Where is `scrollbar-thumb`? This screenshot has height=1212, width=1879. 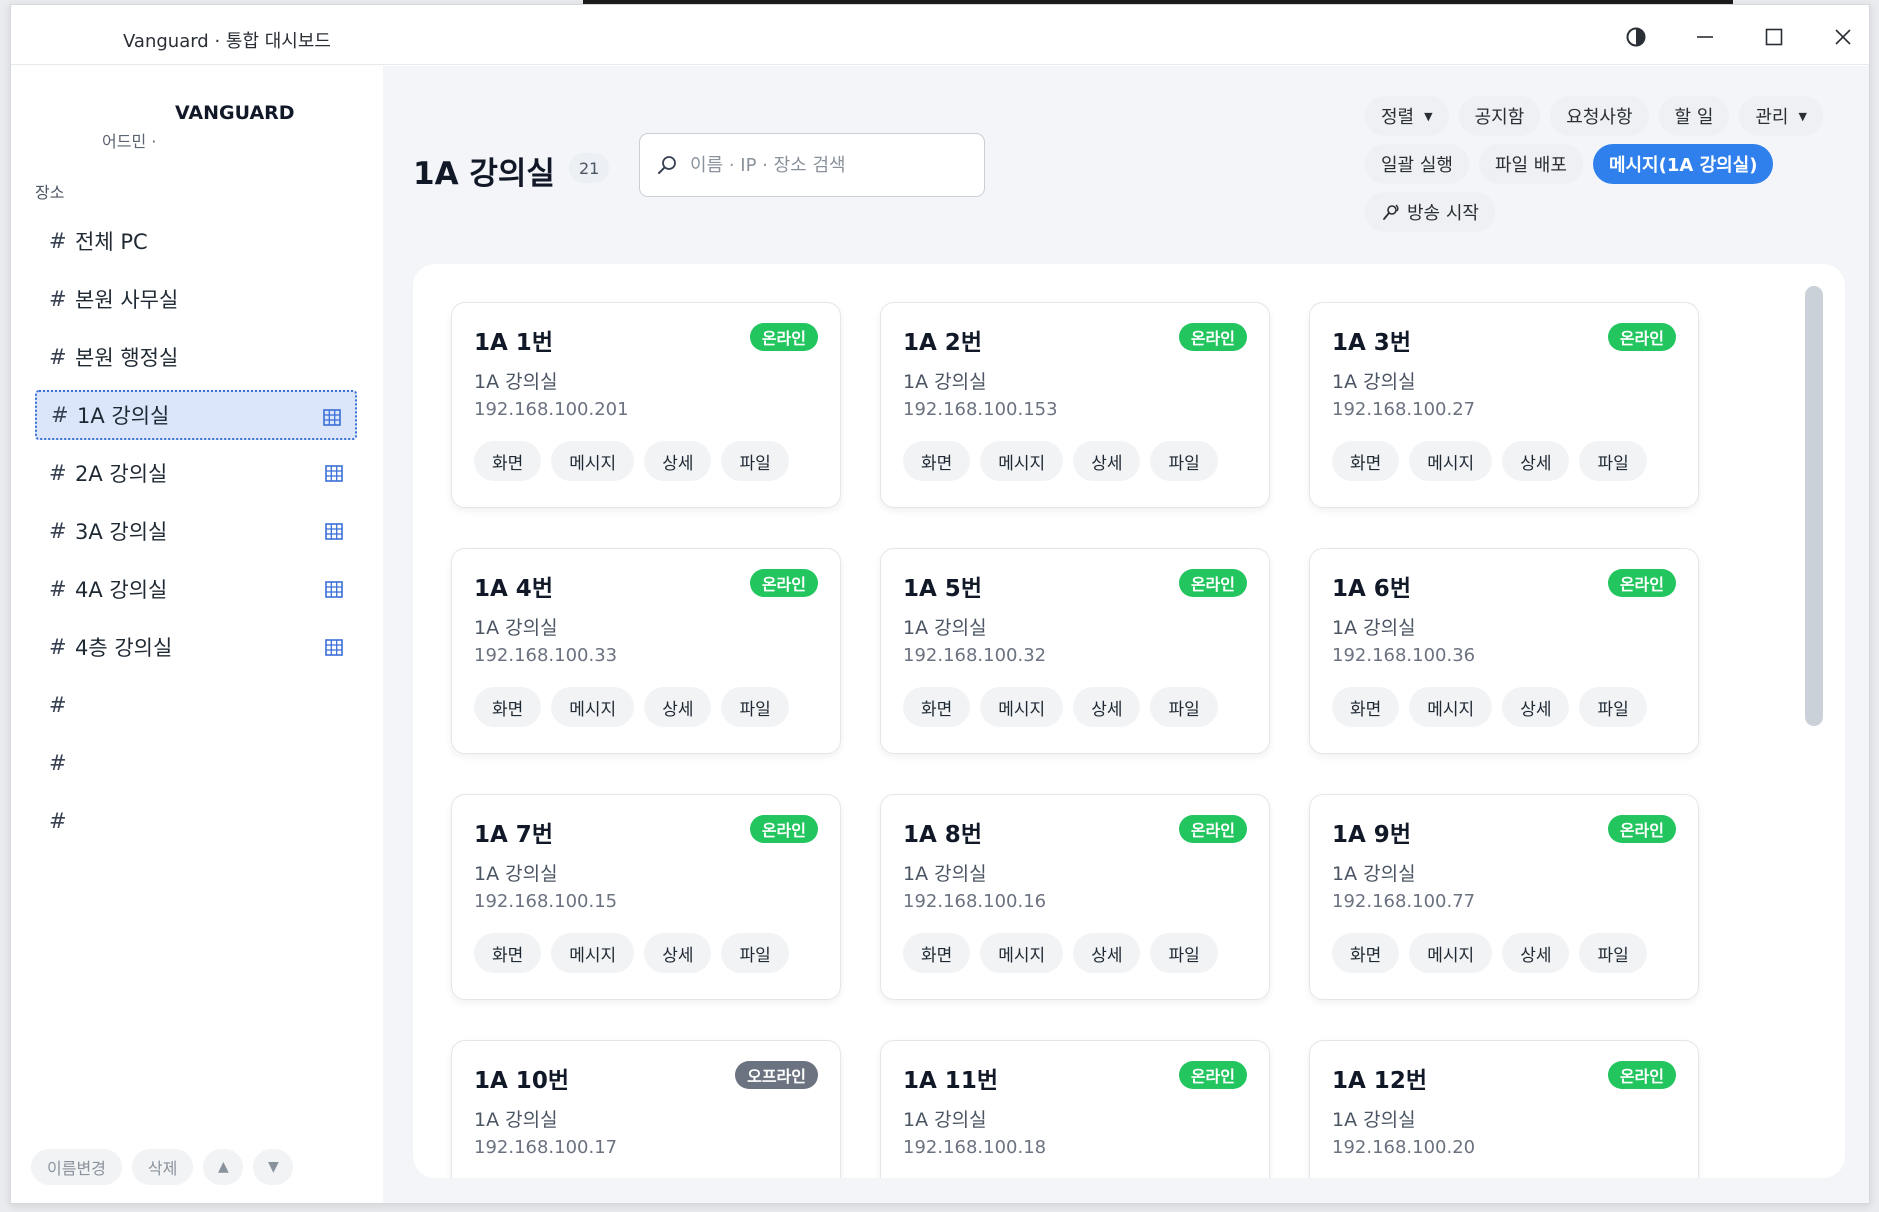 scrollbar-thumb is located at coordinates (1814, 506).